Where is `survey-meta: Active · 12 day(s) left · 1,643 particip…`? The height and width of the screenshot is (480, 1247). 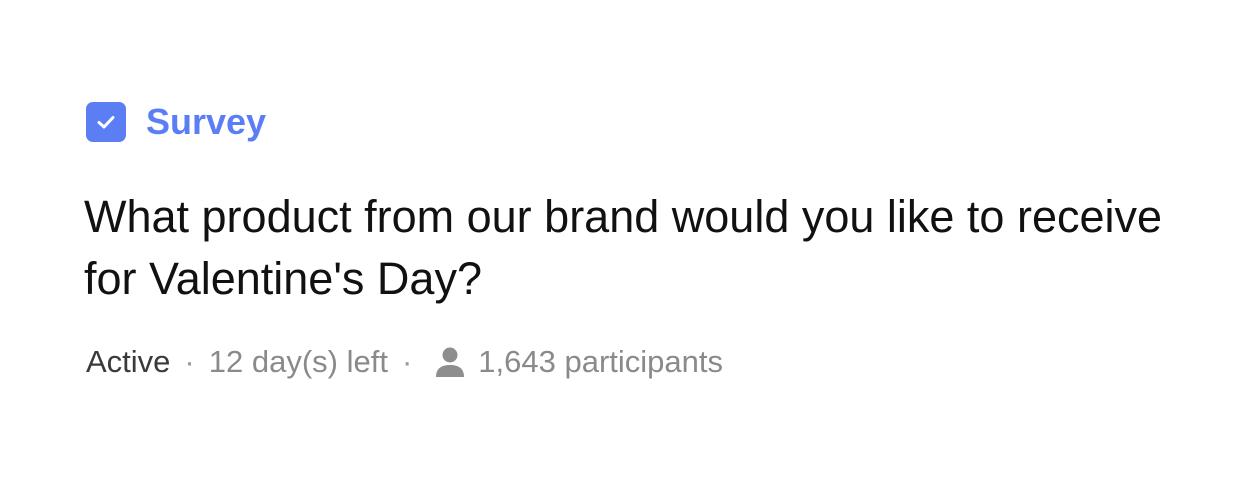 survey-meta: Active · 12 day(s) left · 1,643 particip… is located at coordinates (404, 362).